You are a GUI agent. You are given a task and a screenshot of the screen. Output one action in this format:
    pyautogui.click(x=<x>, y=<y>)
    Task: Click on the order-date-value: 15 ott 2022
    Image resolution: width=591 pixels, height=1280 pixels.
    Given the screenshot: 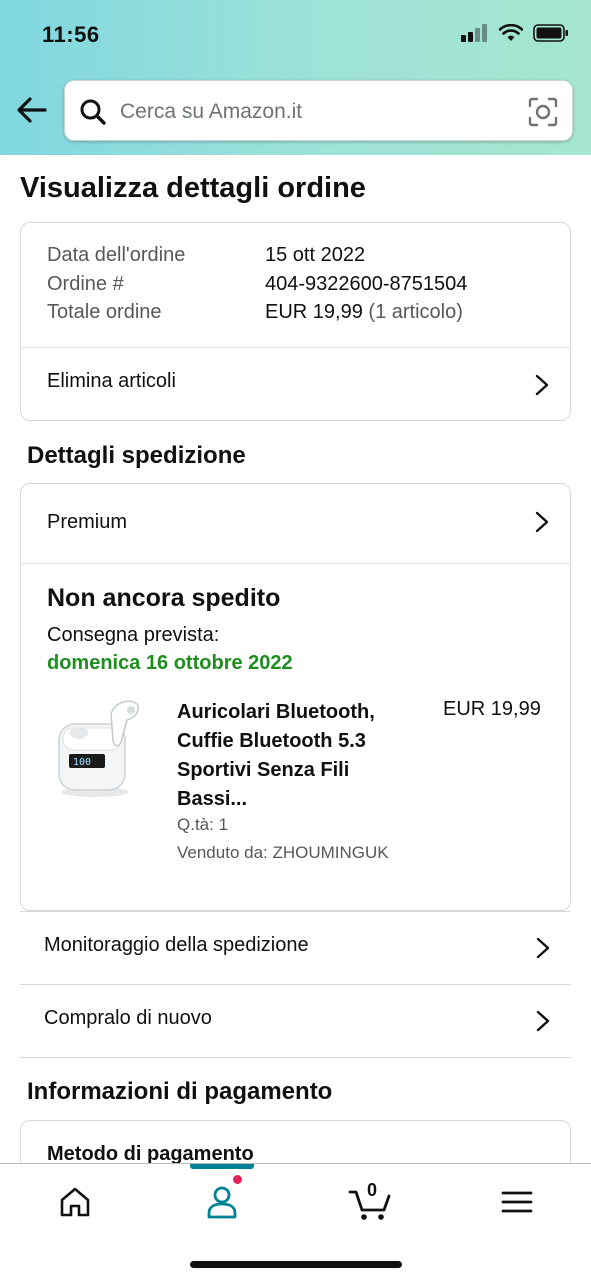 What is the action you would take?
    pyautogui.click(x=315, y=255)
    